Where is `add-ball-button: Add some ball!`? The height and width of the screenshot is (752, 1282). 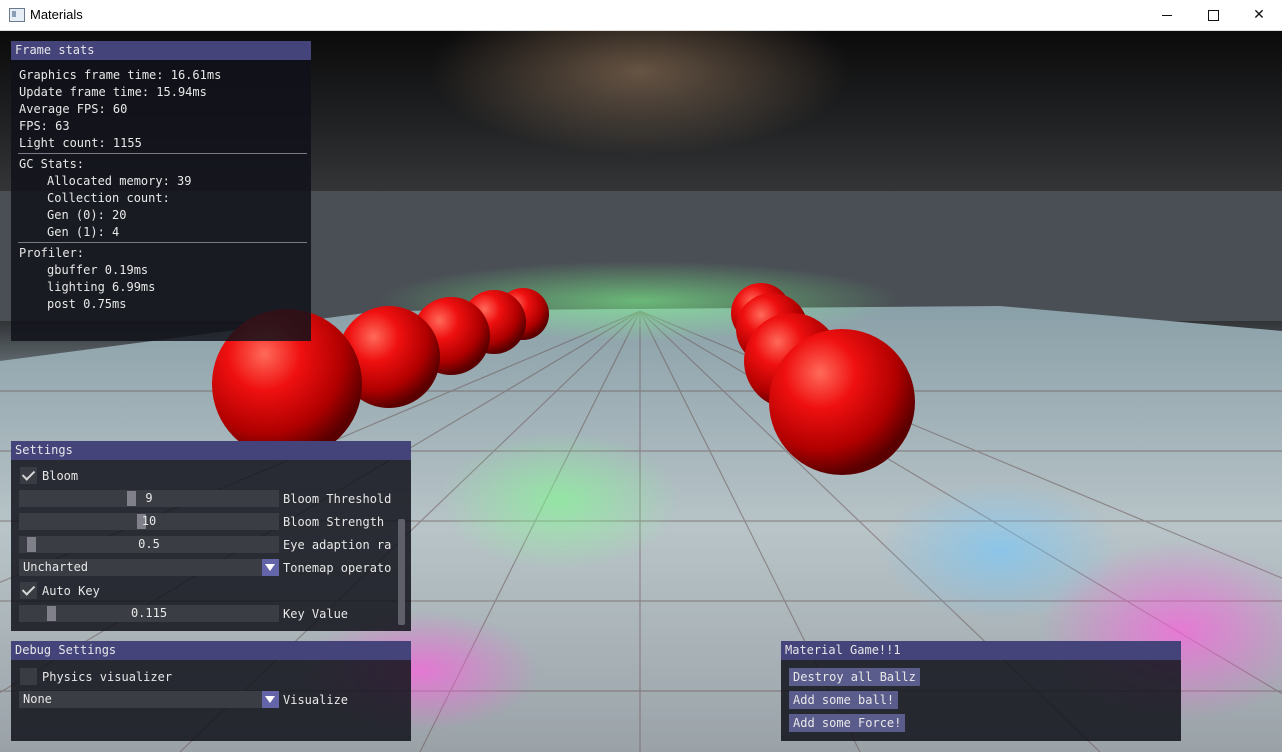 add-ball-button: Add some ball! is located at coordinates (844, 700).